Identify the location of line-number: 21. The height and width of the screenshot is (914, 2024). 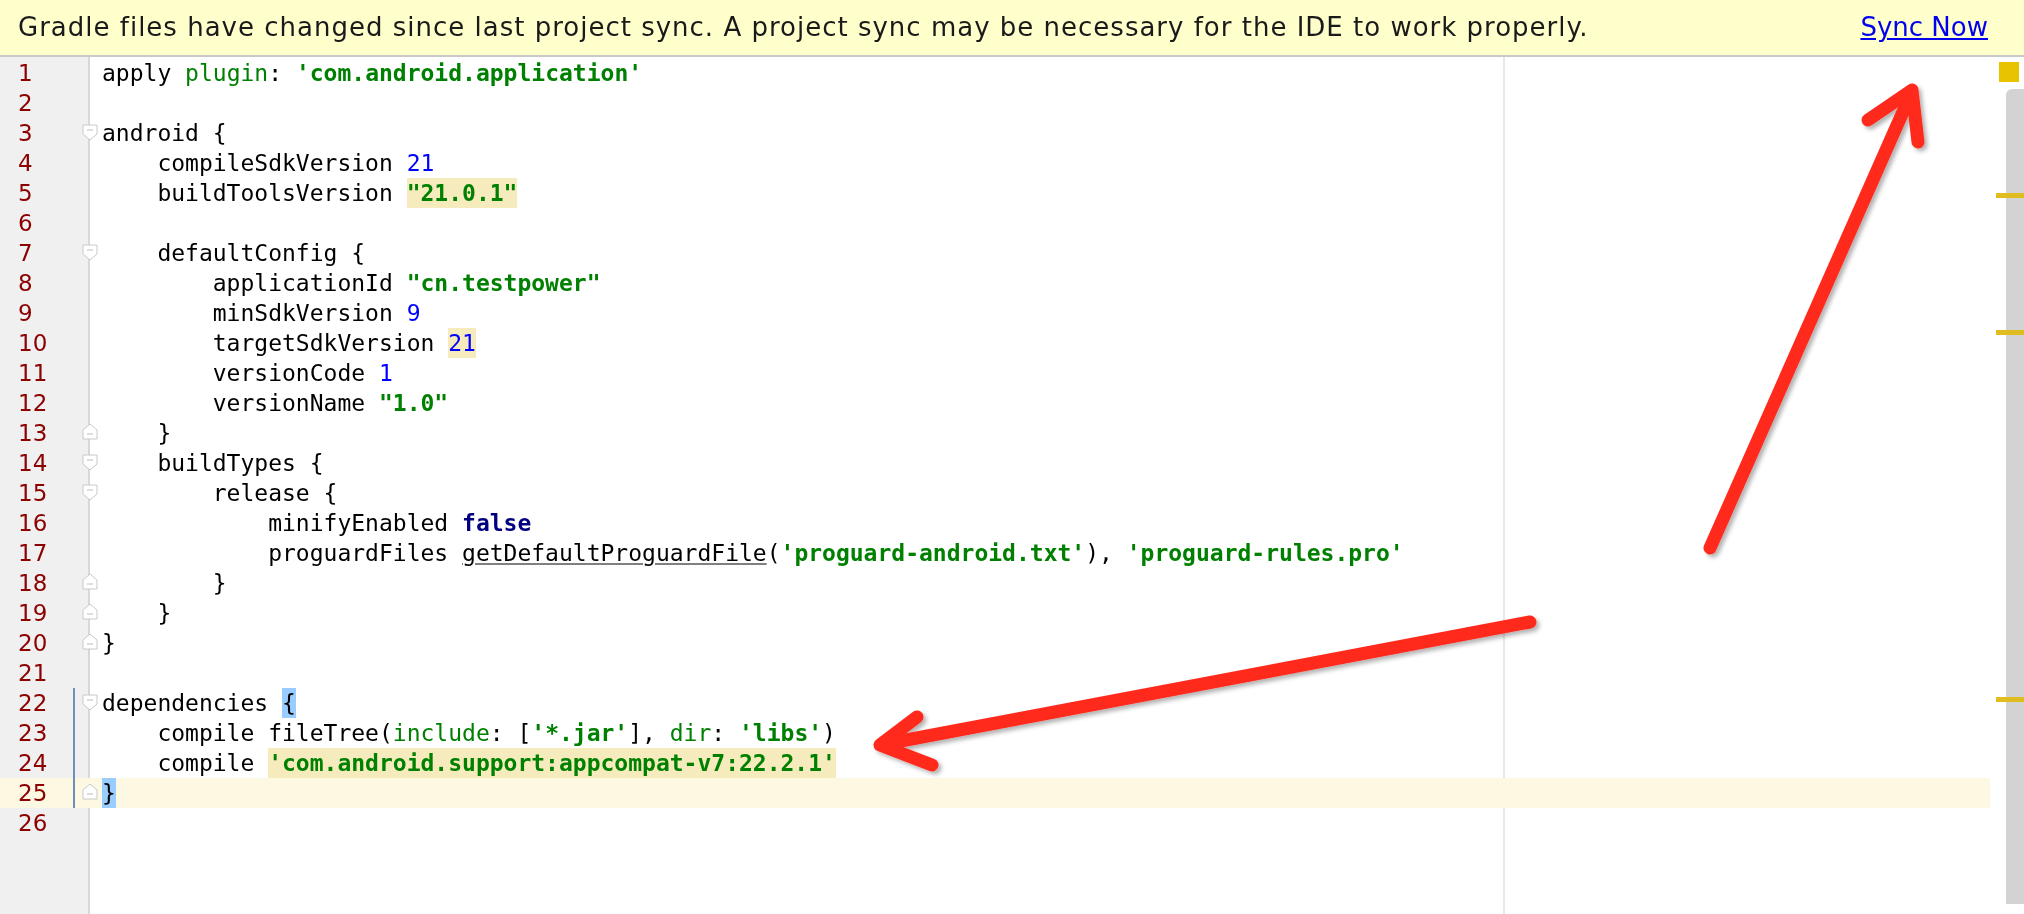
(33, 673).